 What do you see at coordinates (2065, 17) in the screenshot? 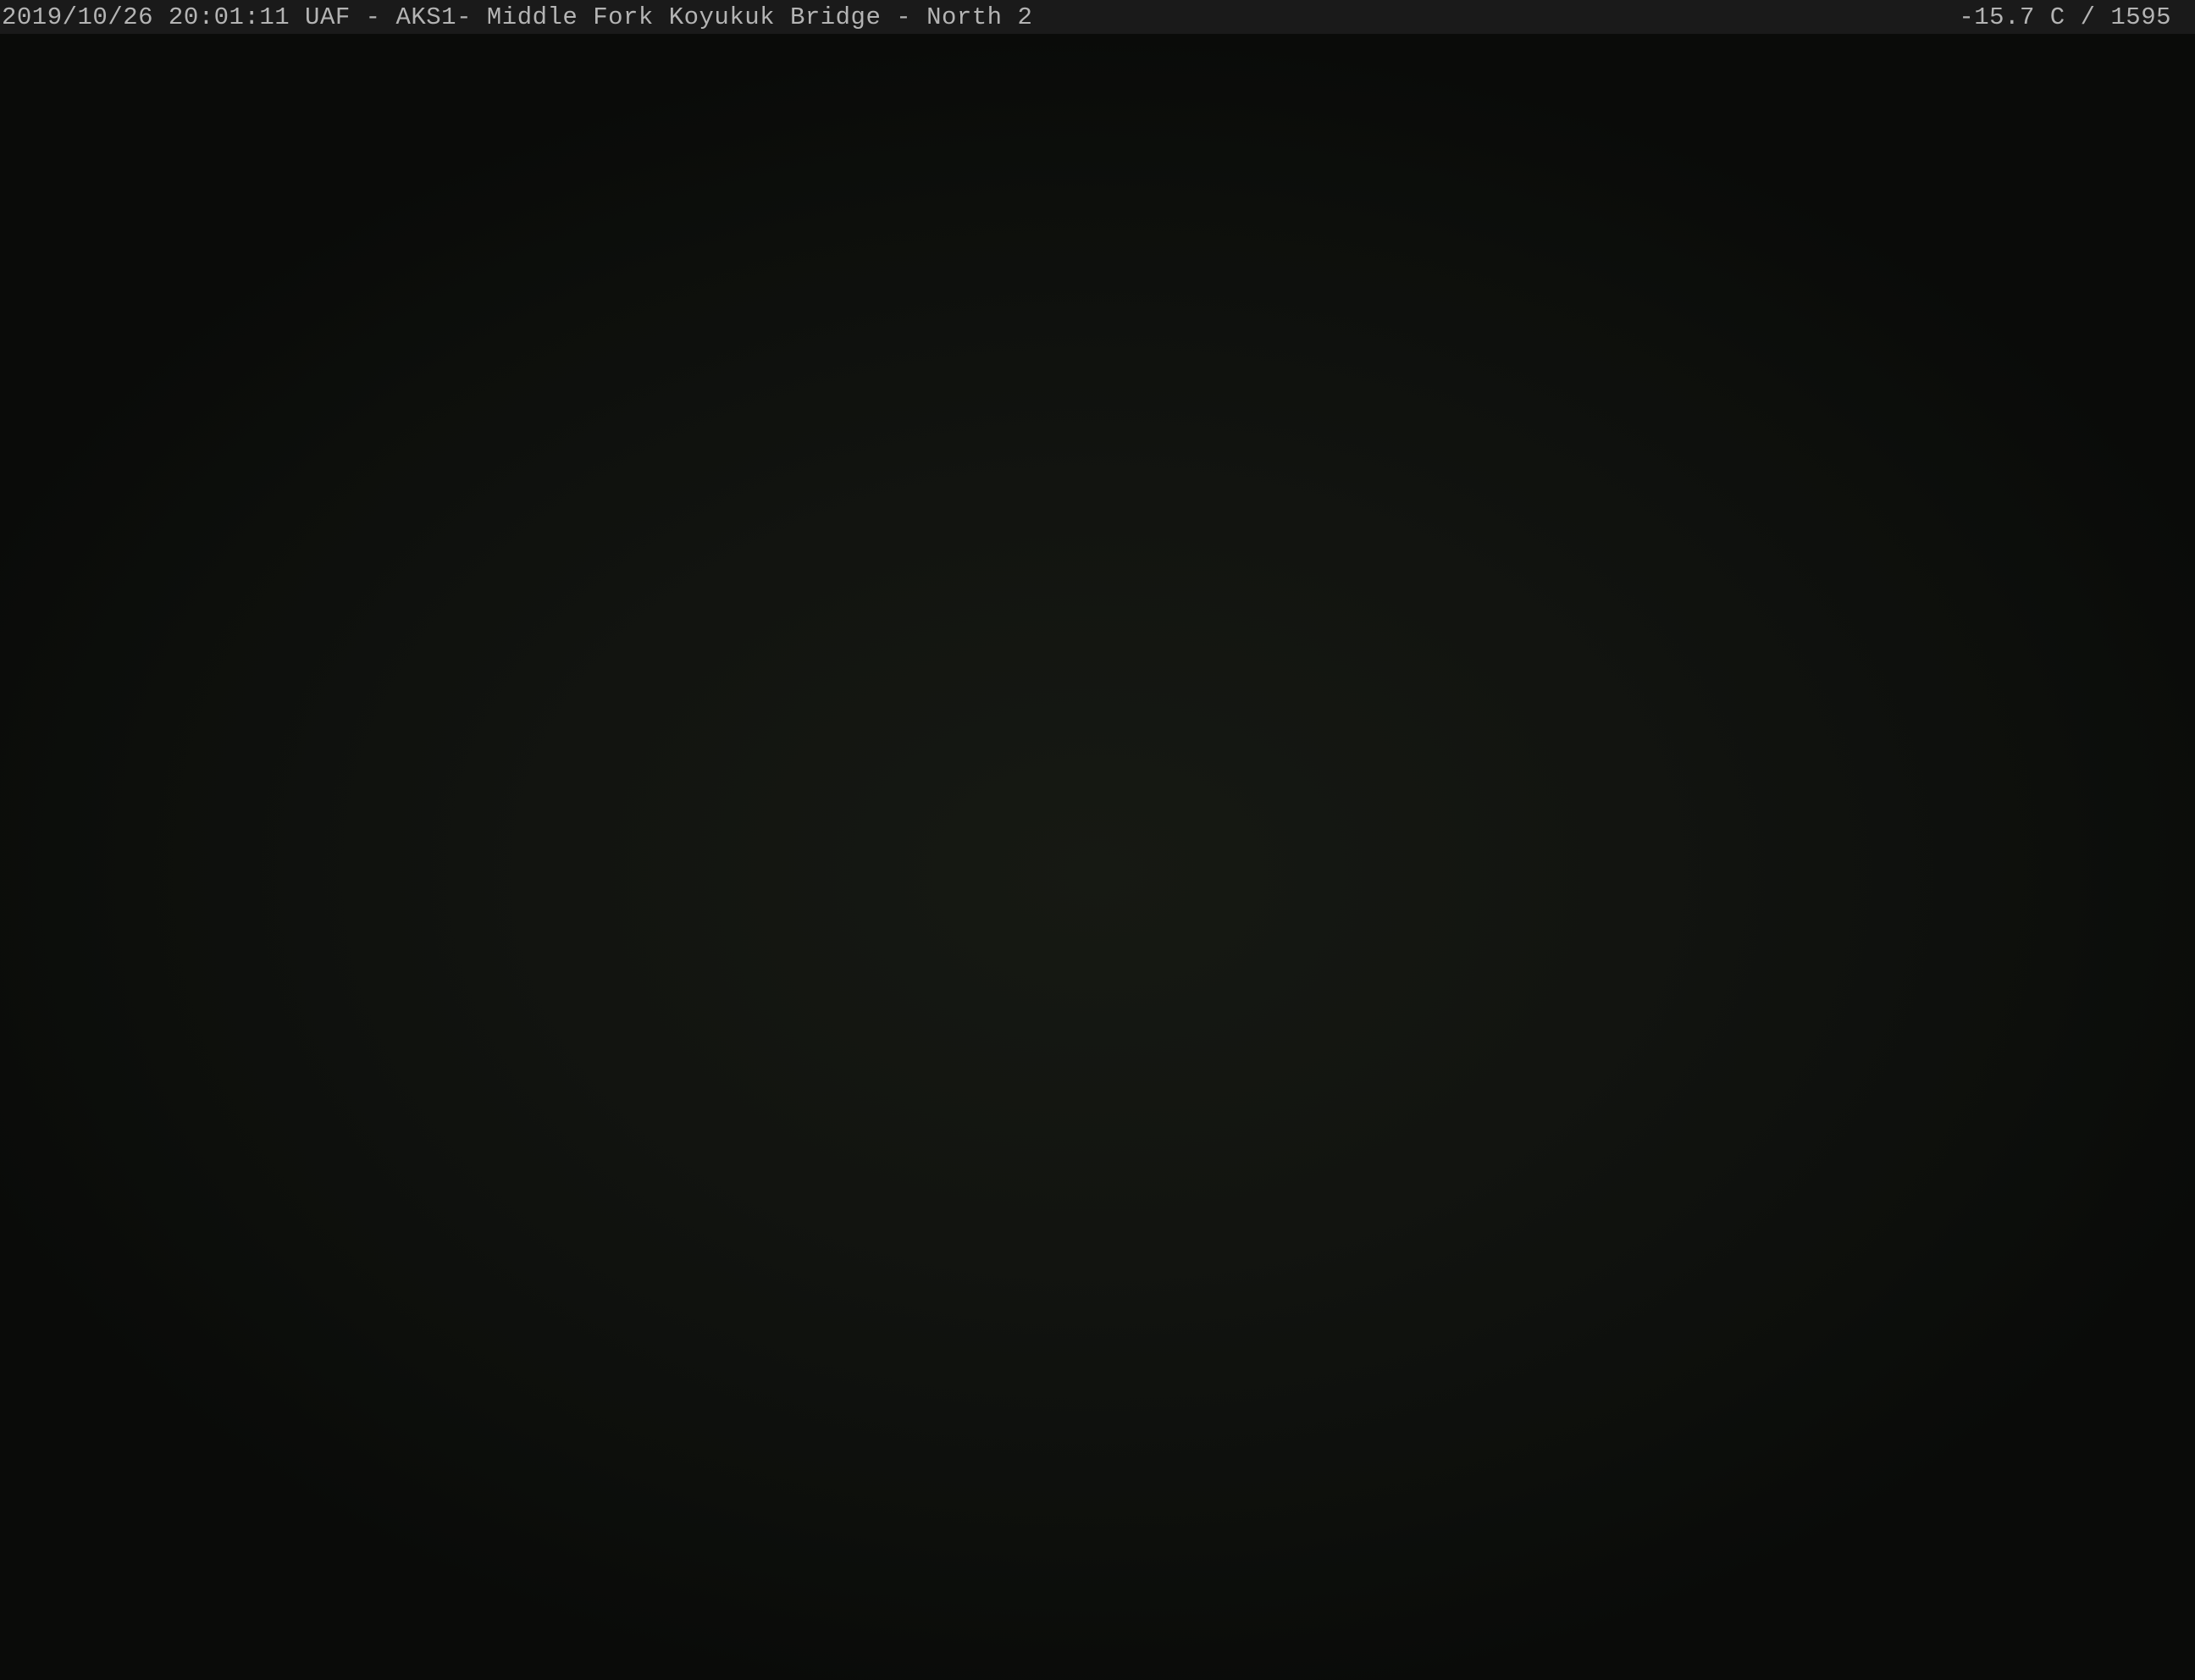
I see `temperature-readout: -15.7 C / 1595` at bounding box center [2065, 17].